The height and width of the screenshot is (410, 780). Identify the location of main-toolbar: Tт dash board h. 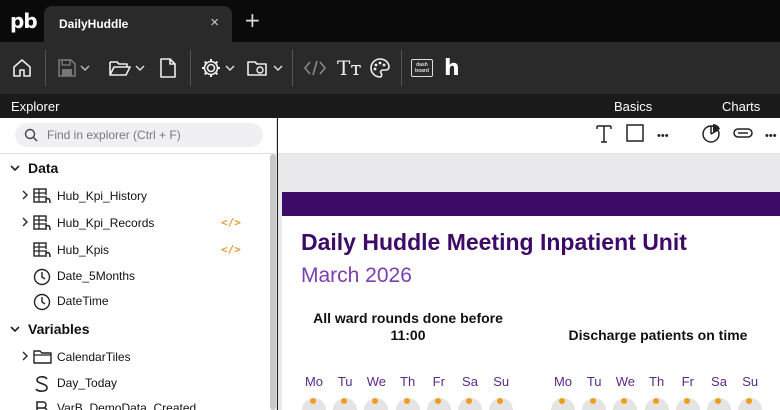
(390, 68).